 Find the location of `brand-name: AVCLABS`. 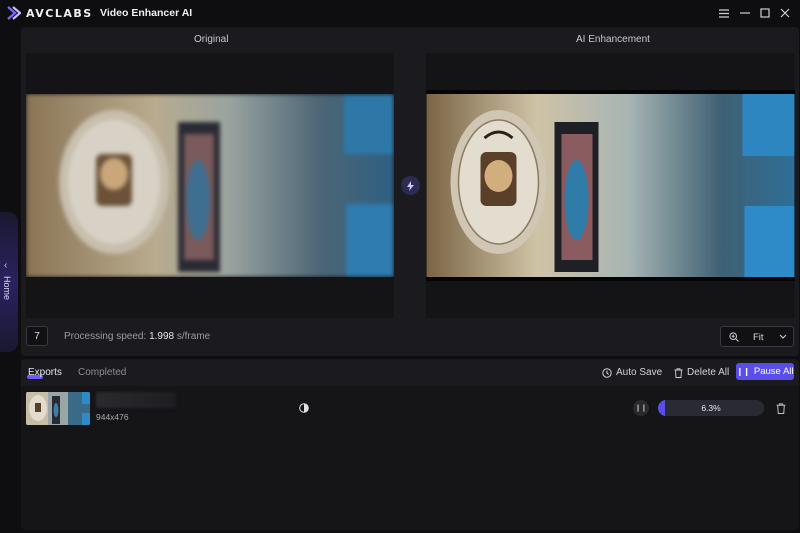

brand-name: AVCLABS is located at coordinates (59, 13).